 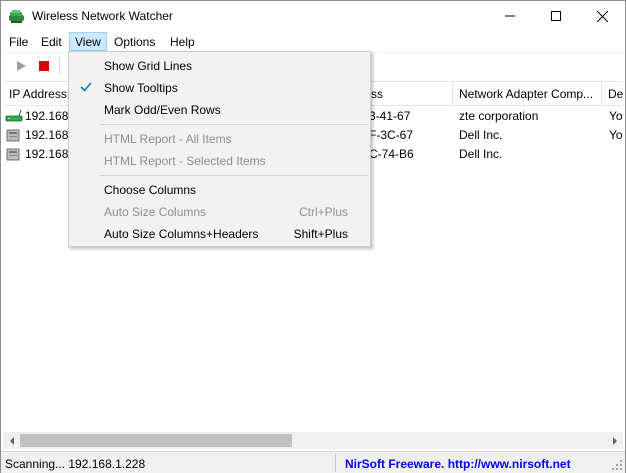 I want to click on scan-status-text: Scanning... 192.168.1.228, so click(x=75, y=464).